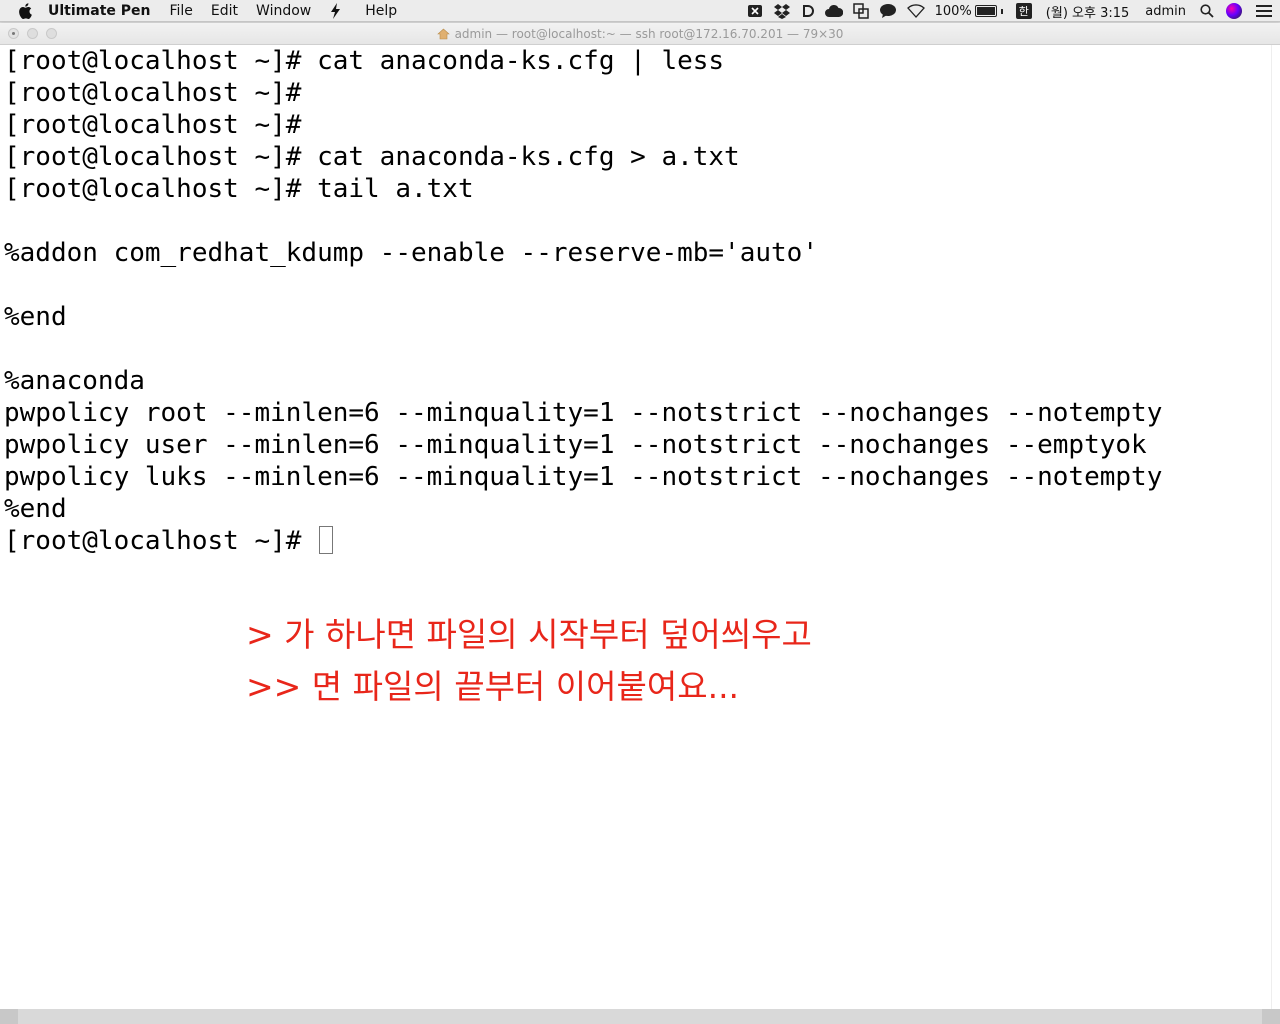 The width and height of the screenshot is (1280, 1024). Describe the element at coordinates (443, 34) in the screenshot. I see `home-folder-icon` at that location.